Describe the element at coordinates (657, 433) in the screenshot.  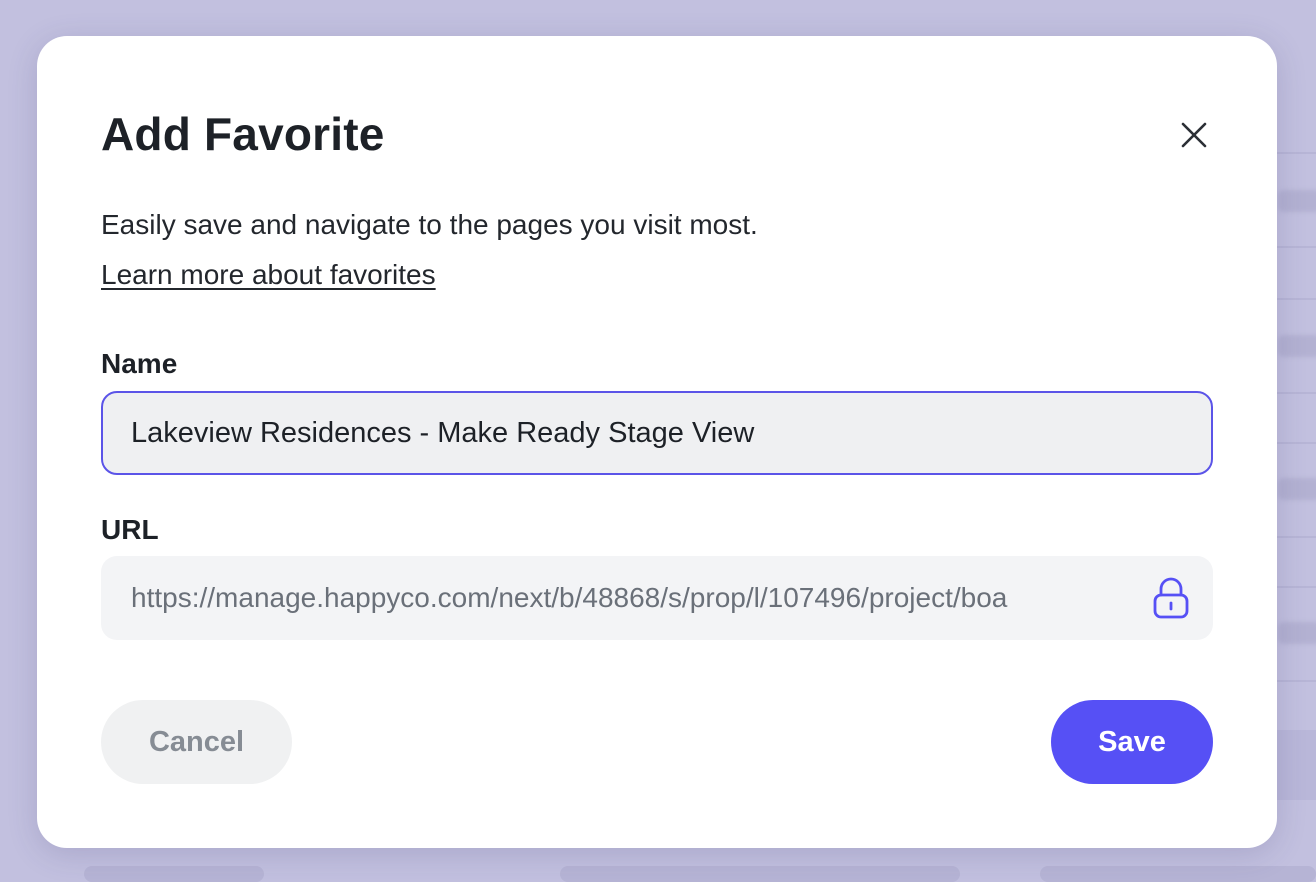
I see `name-input` at that location.